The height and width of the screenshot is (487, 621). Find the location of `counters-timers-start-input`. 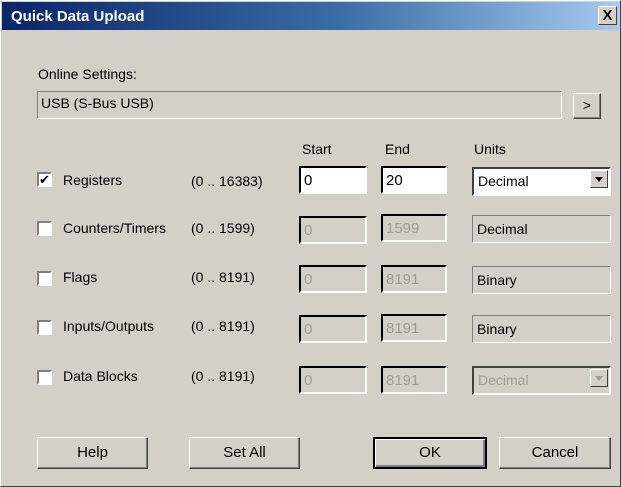

counters-timers-start-input is located at coordinates (333, 230).